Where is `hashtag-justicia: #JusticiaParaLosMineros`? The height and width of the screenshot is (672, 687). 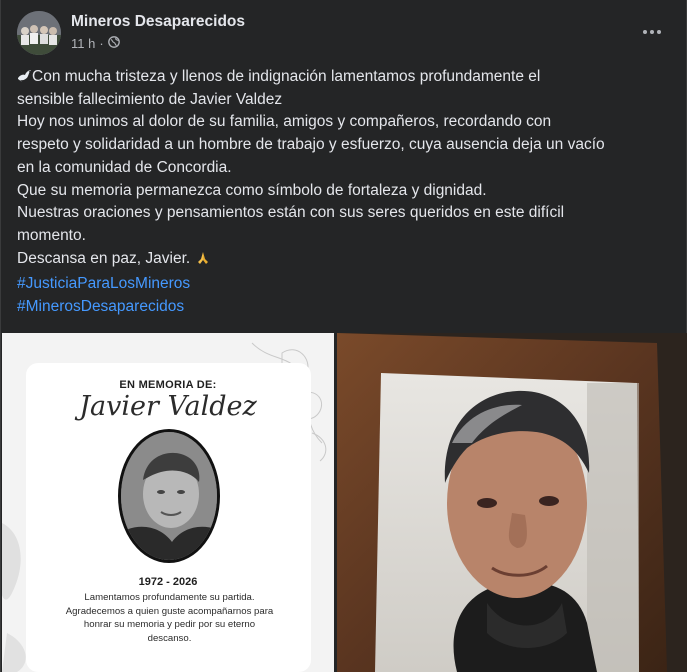 hashtag-justicia: #JusticiaParaLosMineros is located at coordinates (344, 284).